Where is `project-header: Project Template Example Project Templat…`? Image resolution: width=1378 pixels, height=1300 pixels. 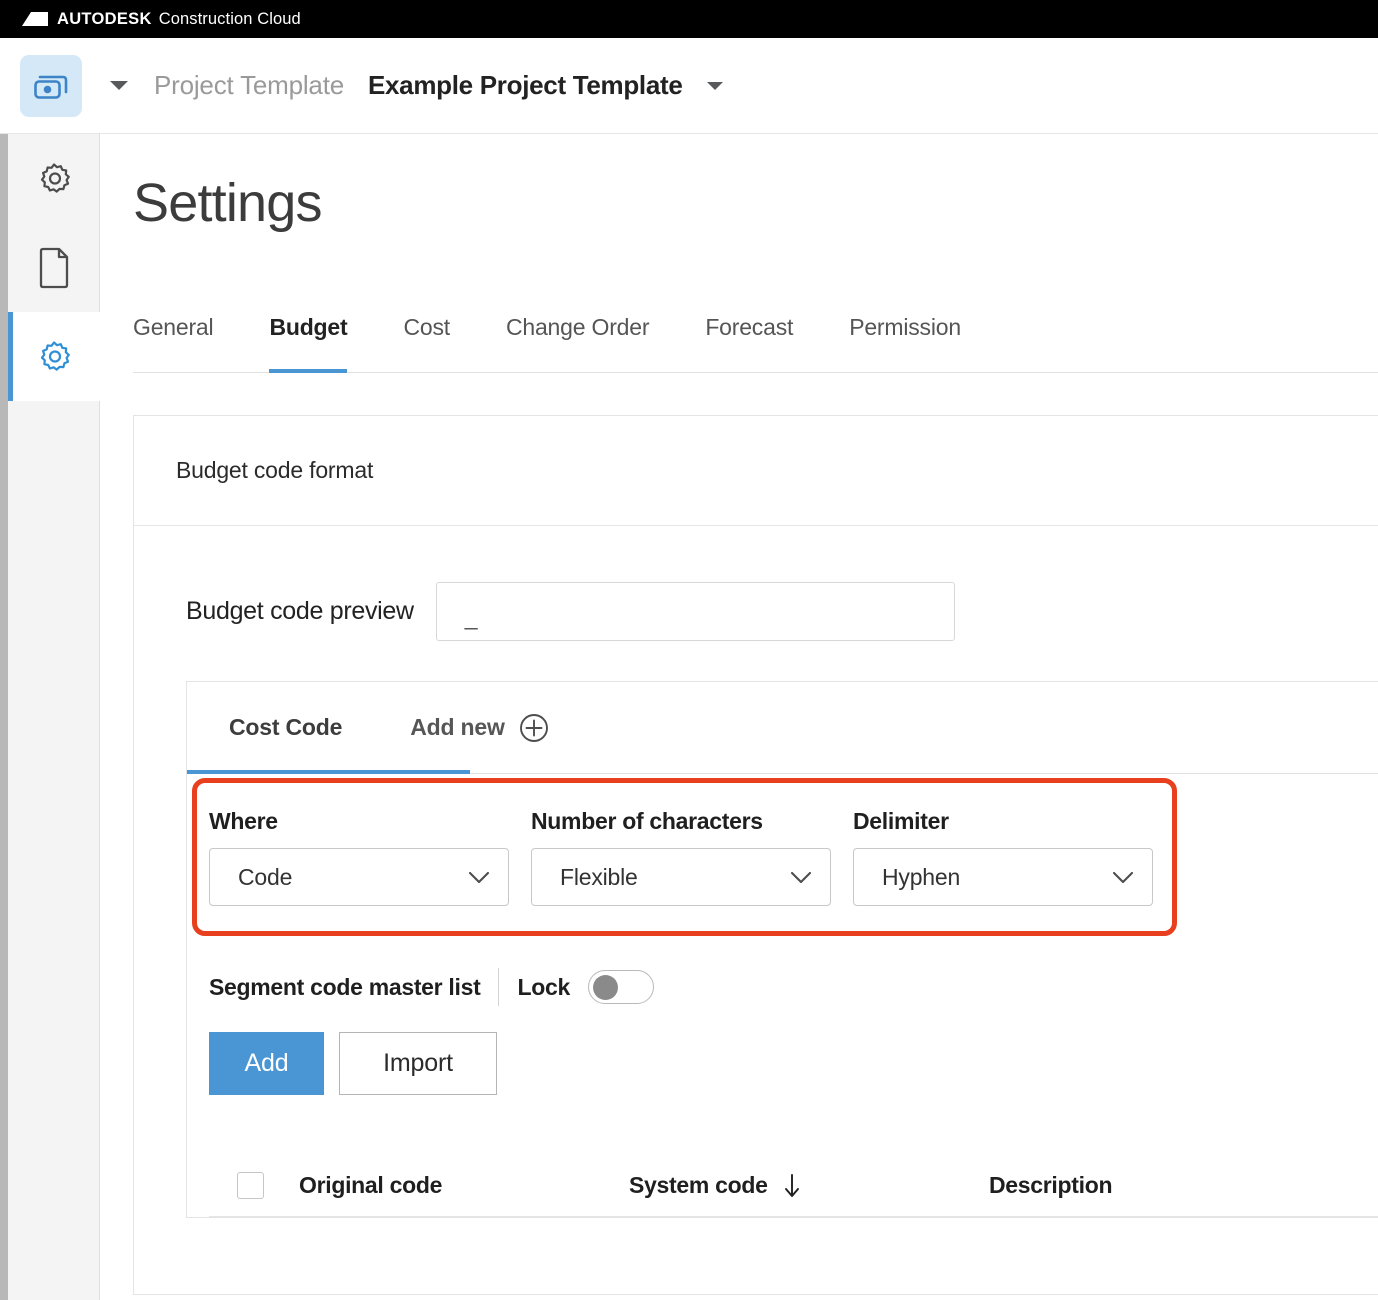
project-header: Project Template Example Project Templat… is located at coordinates (689, 86).